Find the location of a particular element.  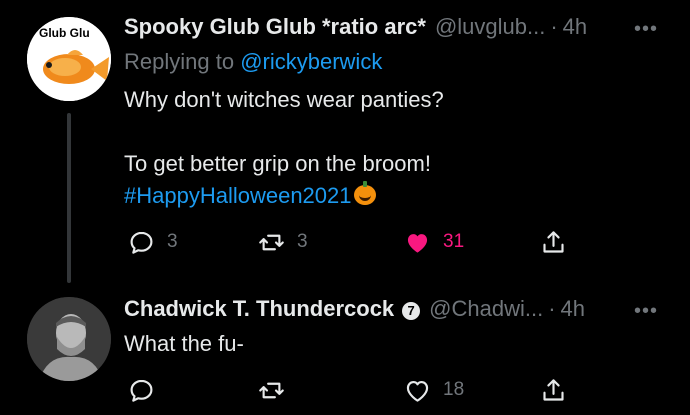

retweet-count: 3 is located at coordinates (302, 241).